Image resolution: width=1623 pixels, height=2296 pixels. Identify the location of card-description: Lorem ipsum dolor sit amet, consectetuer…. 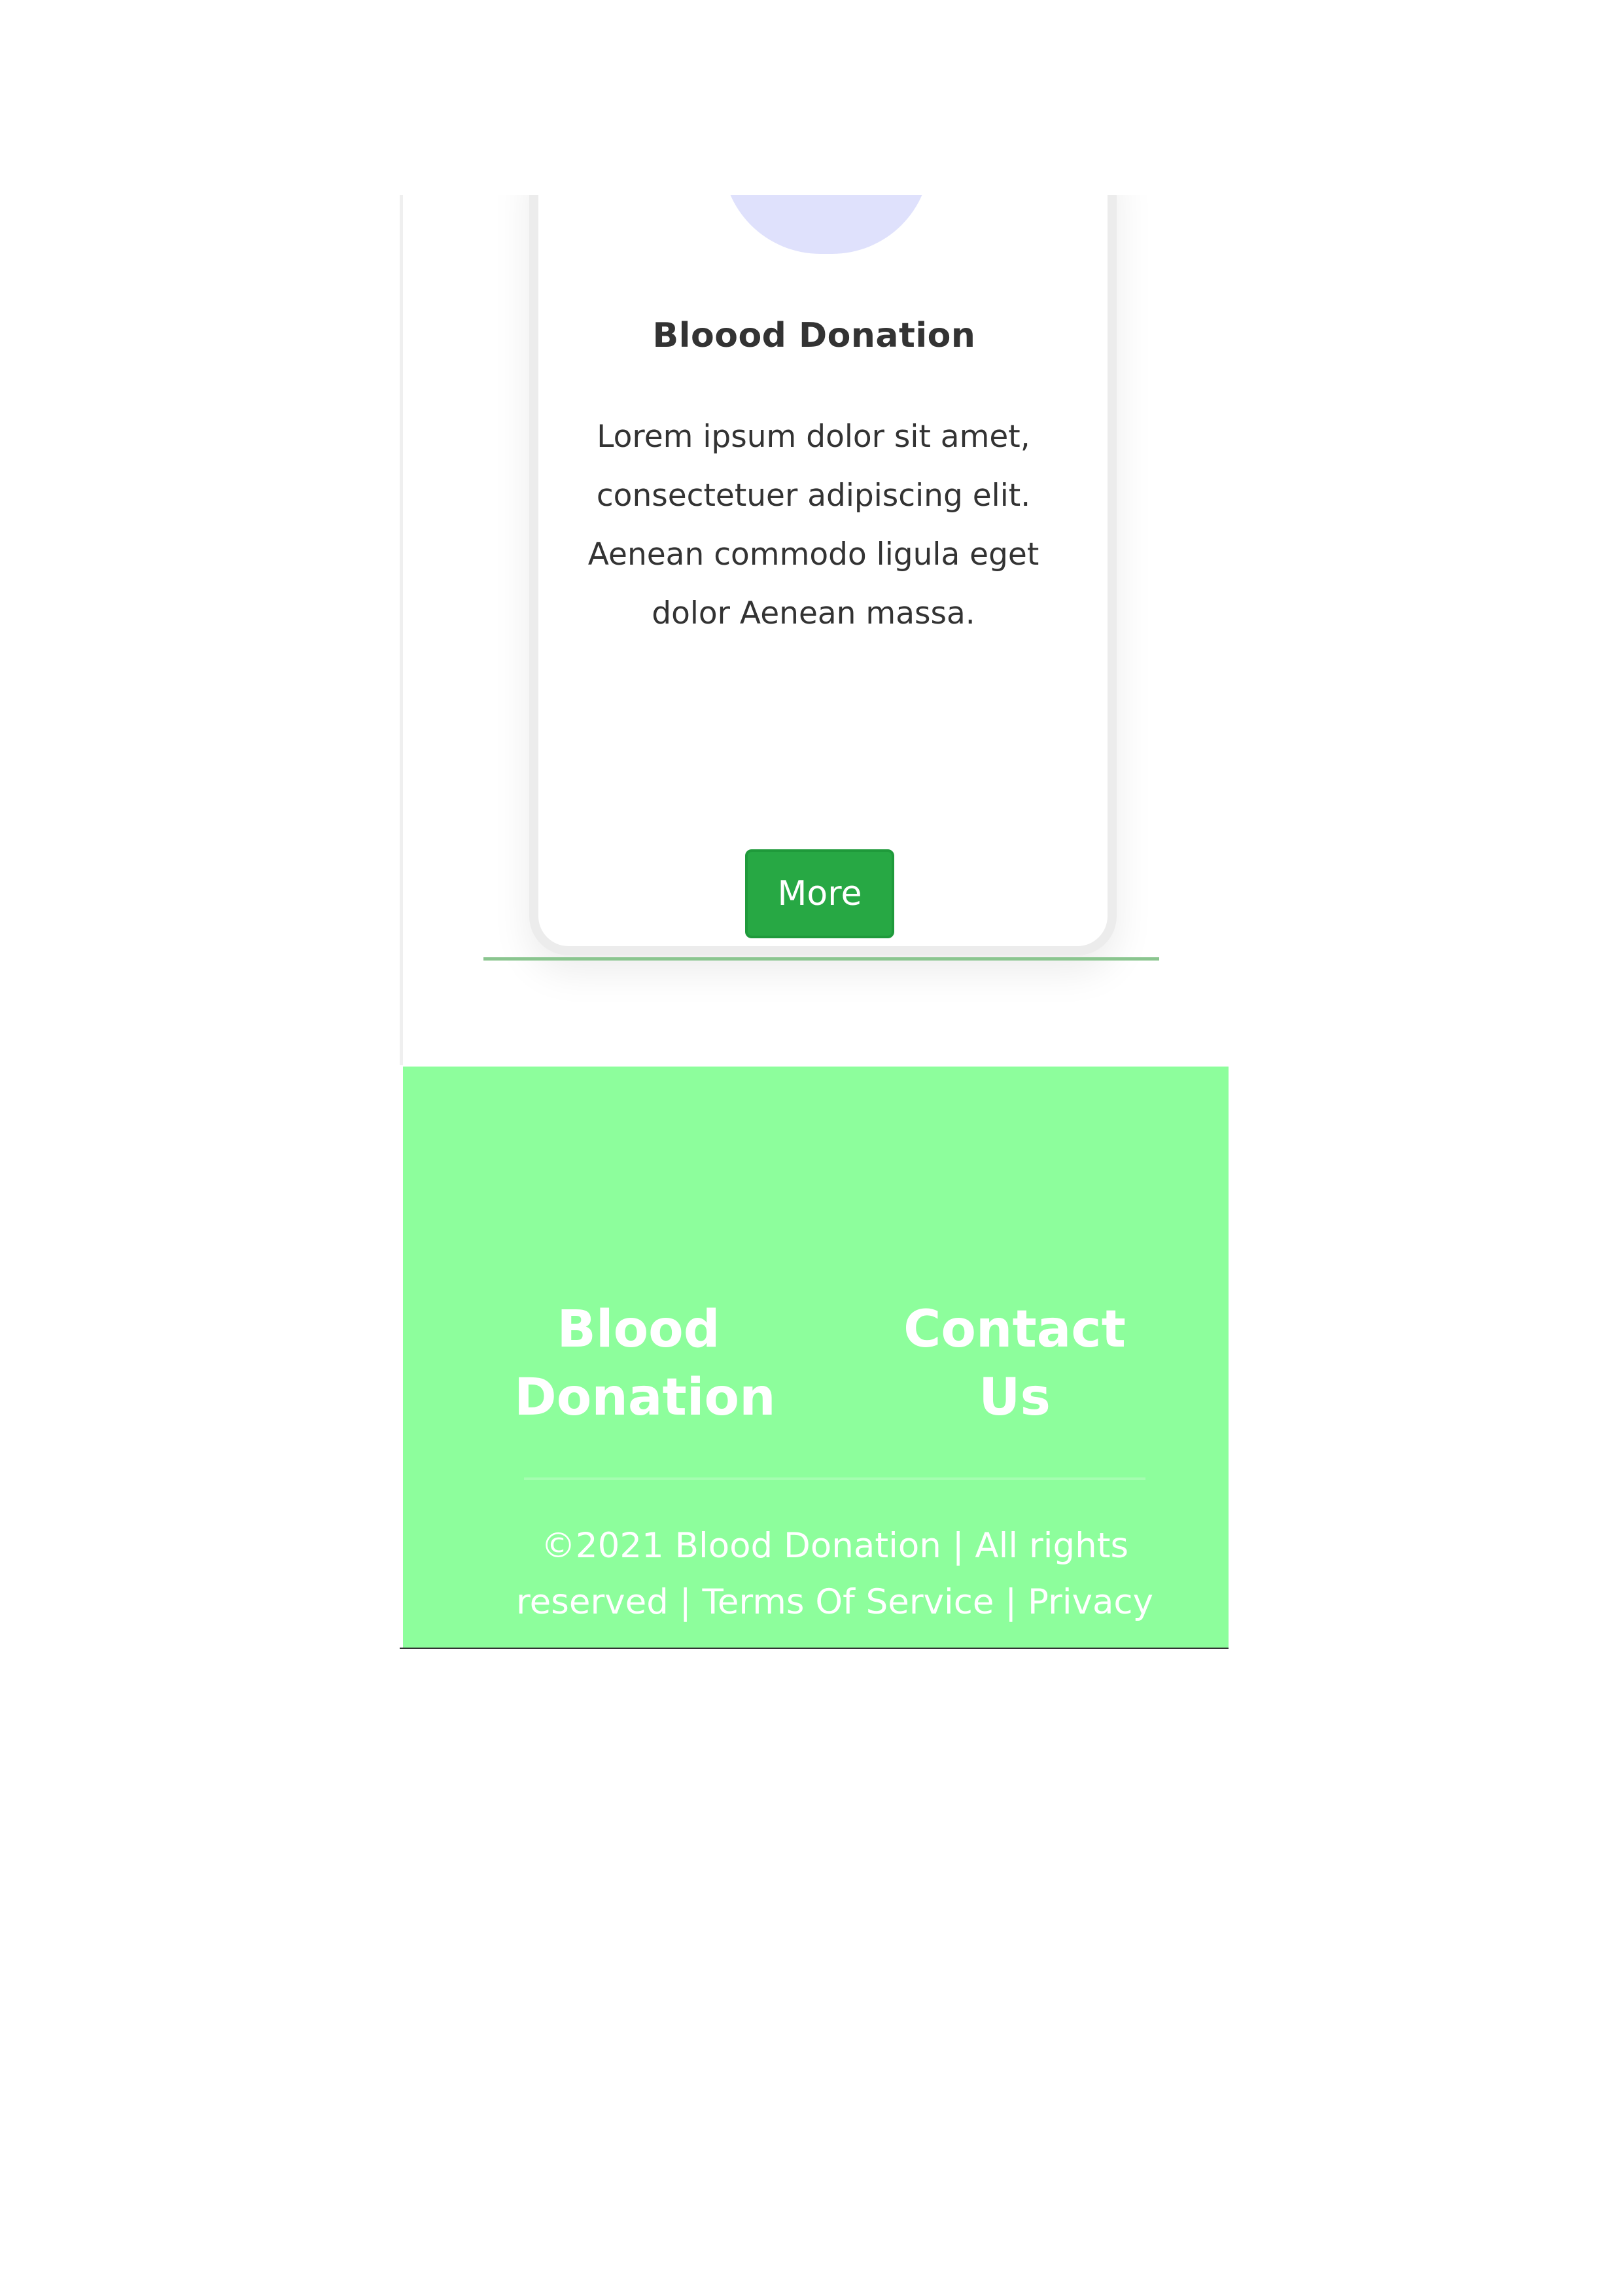
(813, 525).